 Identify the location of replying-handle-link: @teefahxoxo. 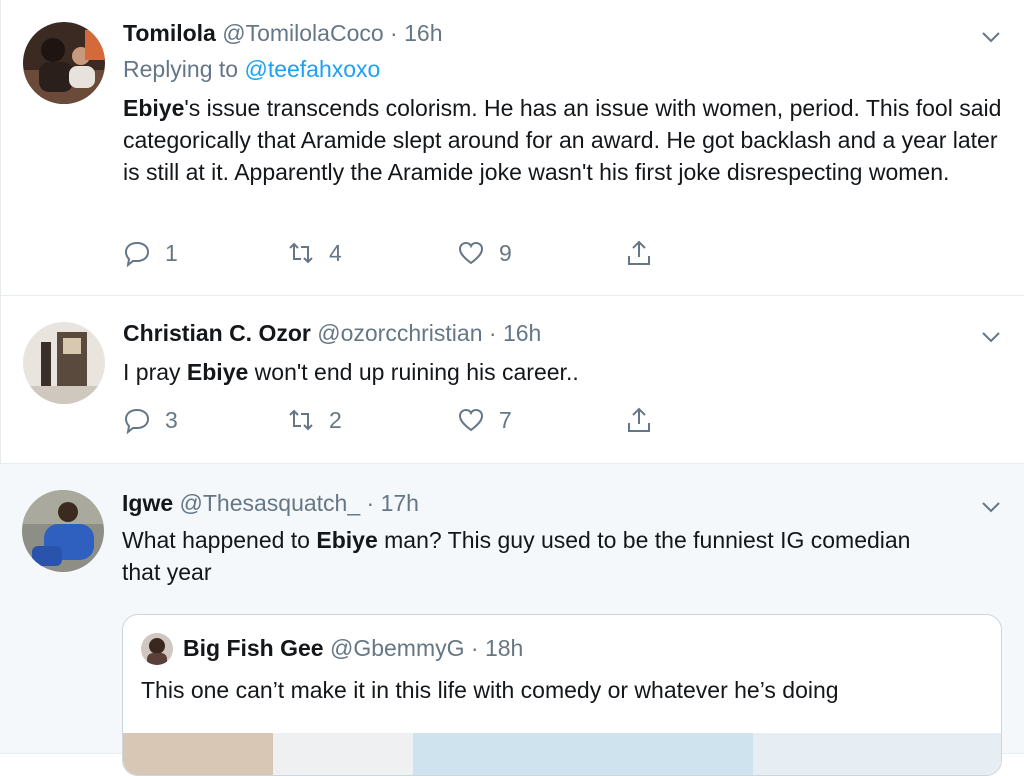
(312, 69).